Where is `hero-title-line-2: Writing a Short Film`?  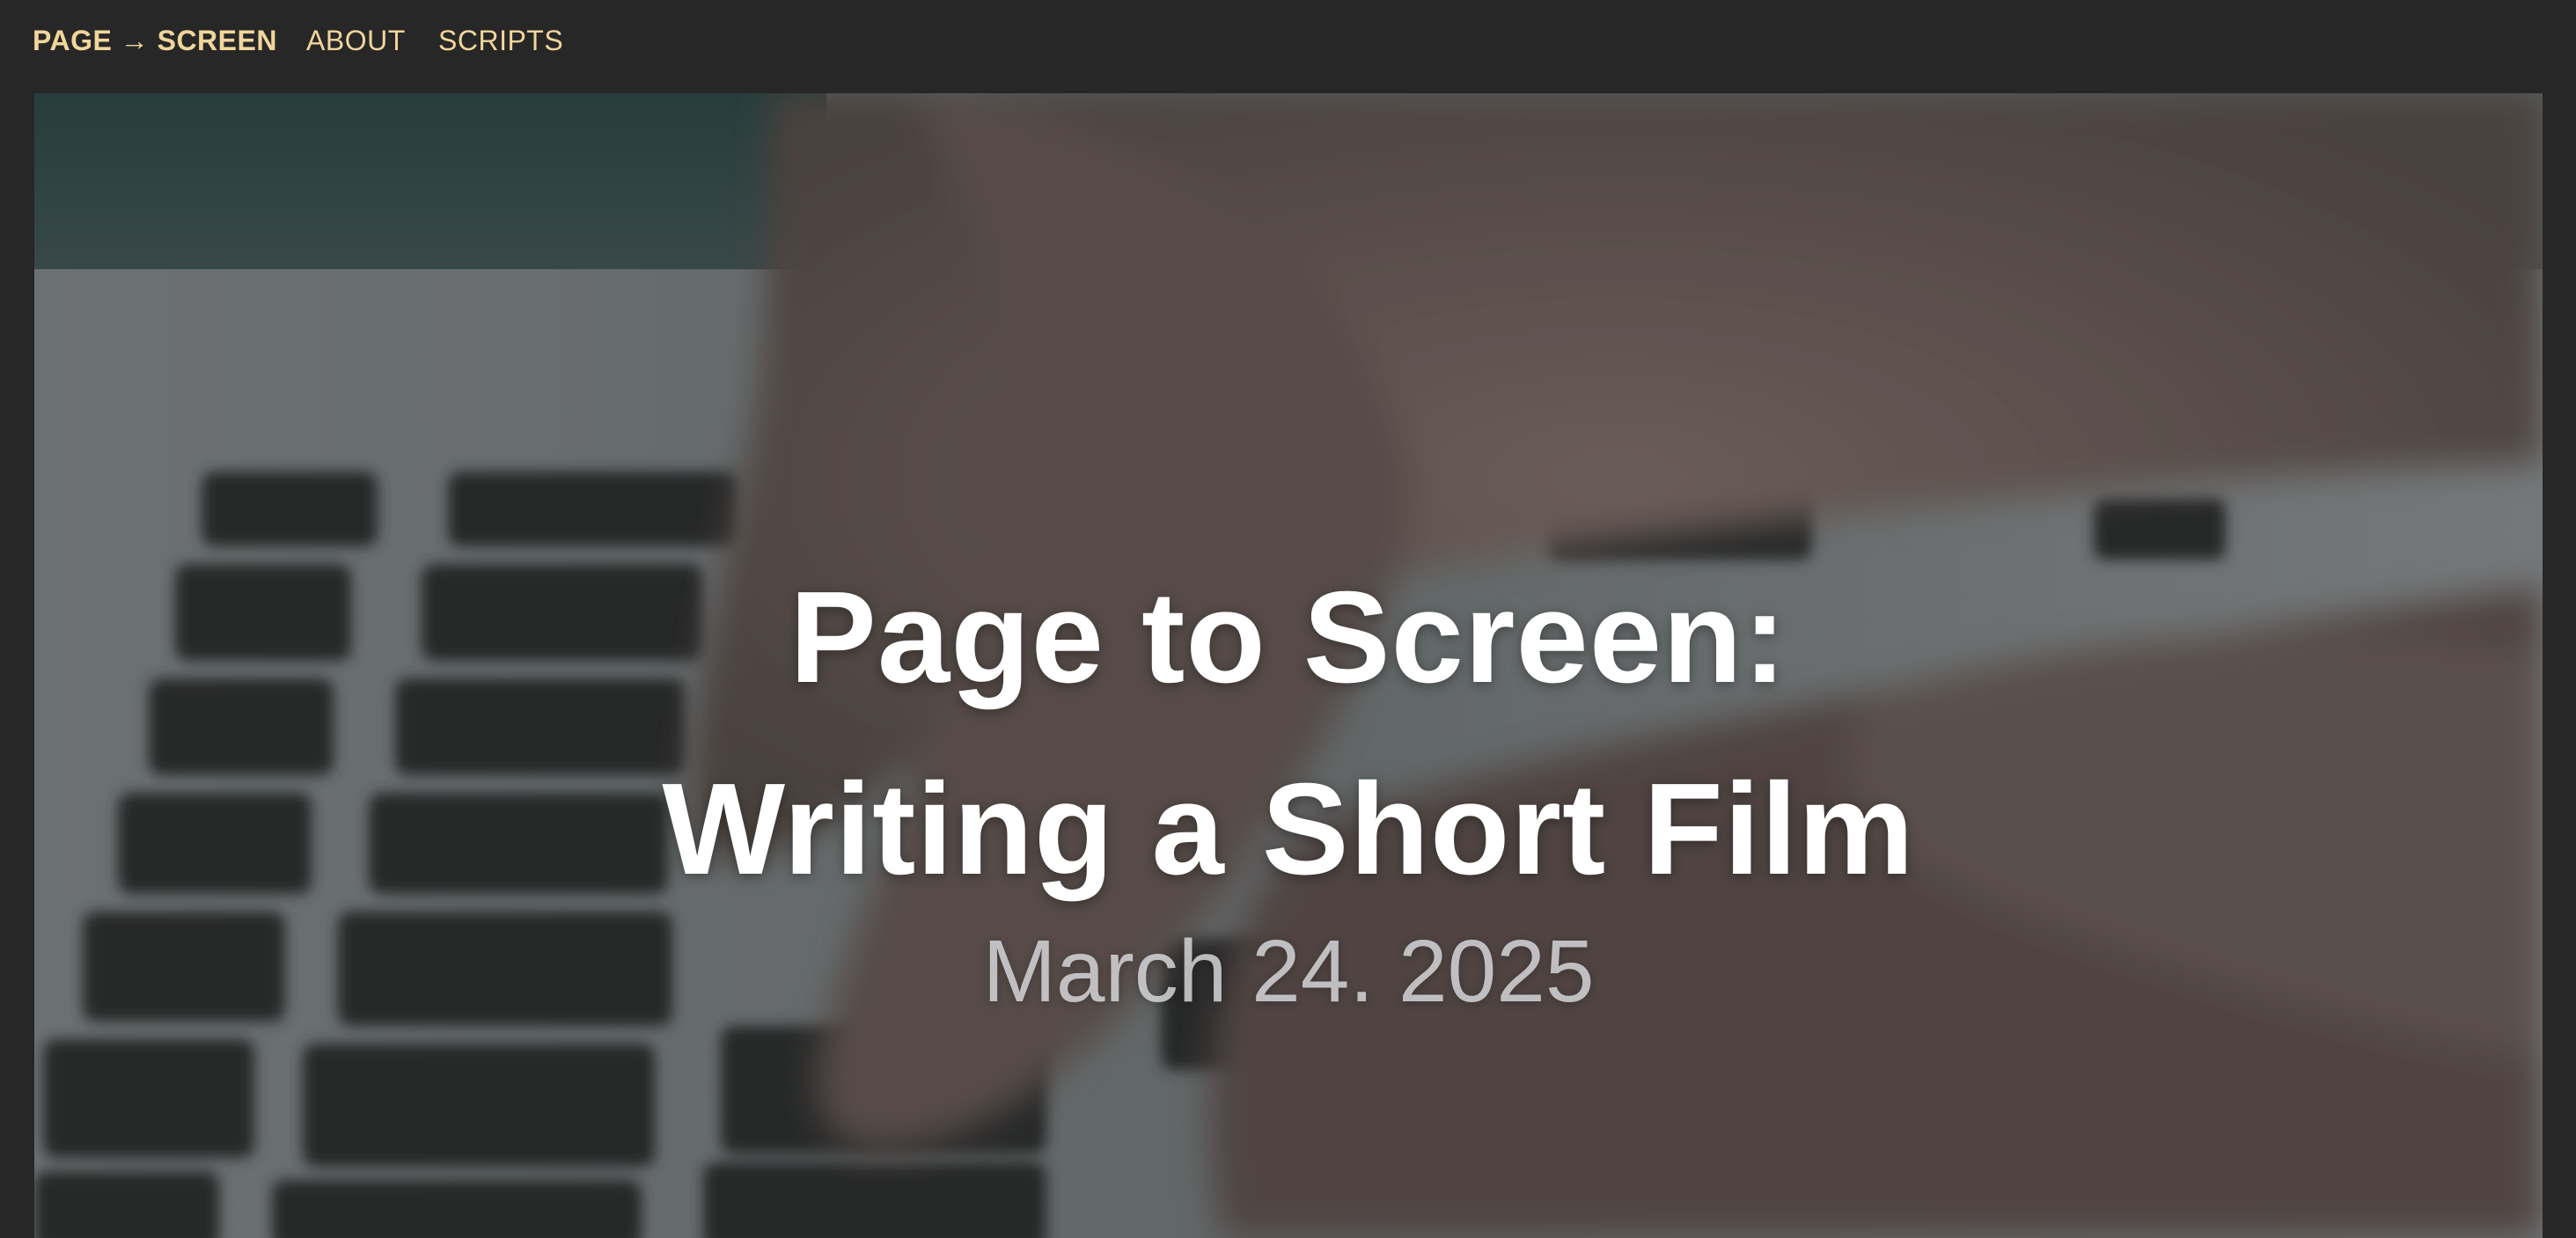 hero-title-line-2: Writing a Short Film is located at coordinates (1288, 830).